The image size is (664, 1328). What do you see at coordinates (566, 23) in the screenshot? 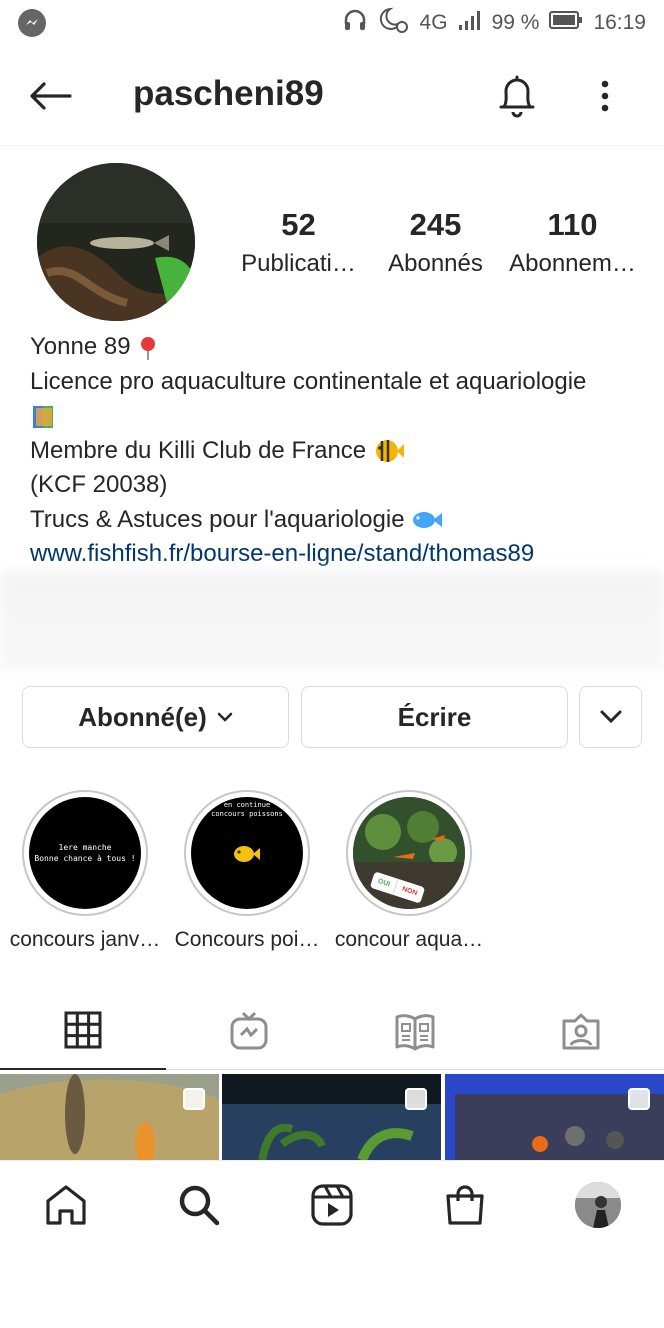
I see `battery-icon` at bounding box center [566, 23].